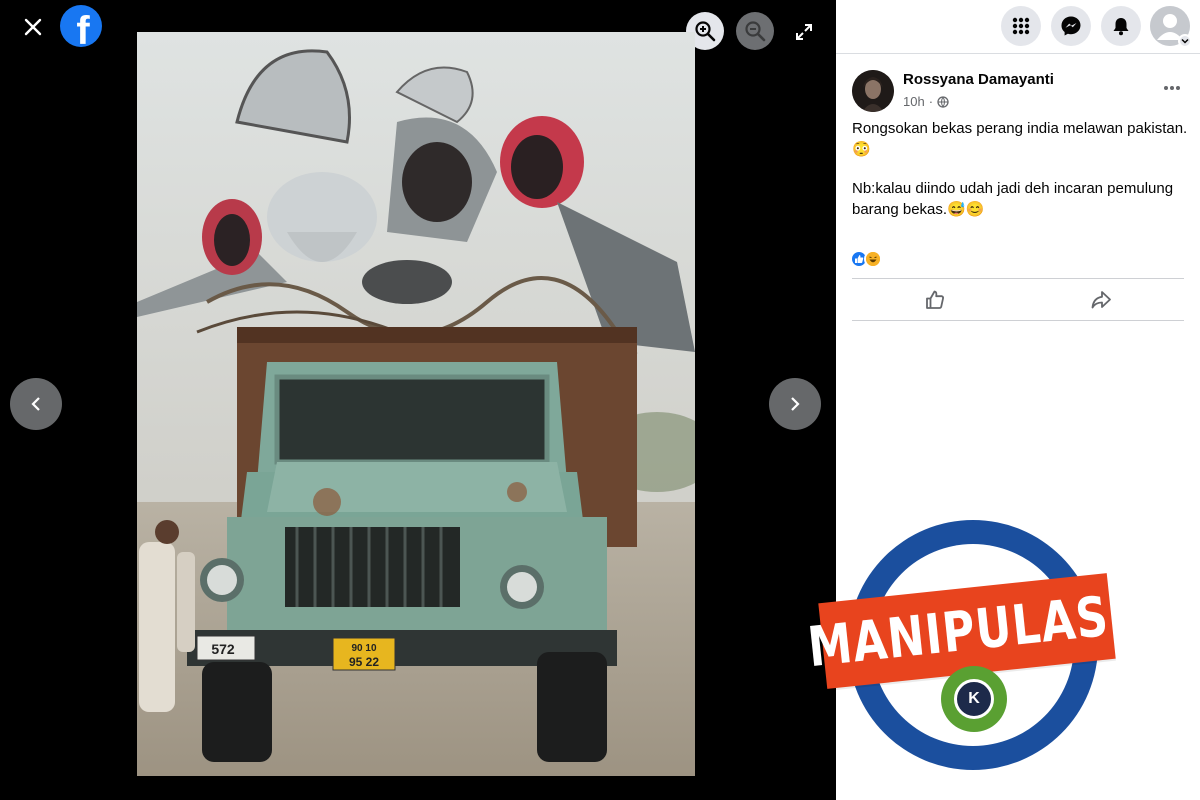  I want to click on messenger-icon, so click(1071, 26).